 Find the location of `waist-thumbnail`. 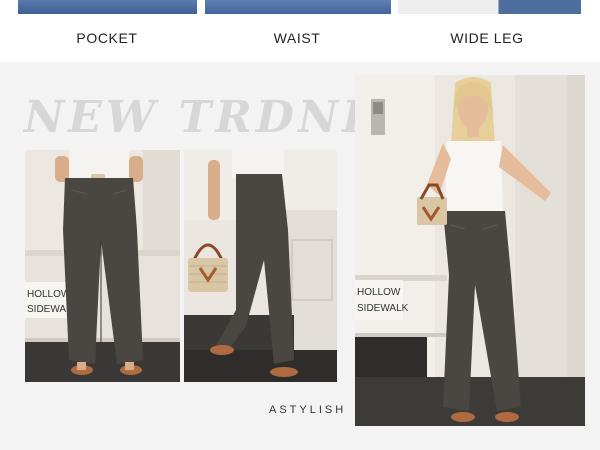

waist-thumbnail is located at coordinates (298, 7).